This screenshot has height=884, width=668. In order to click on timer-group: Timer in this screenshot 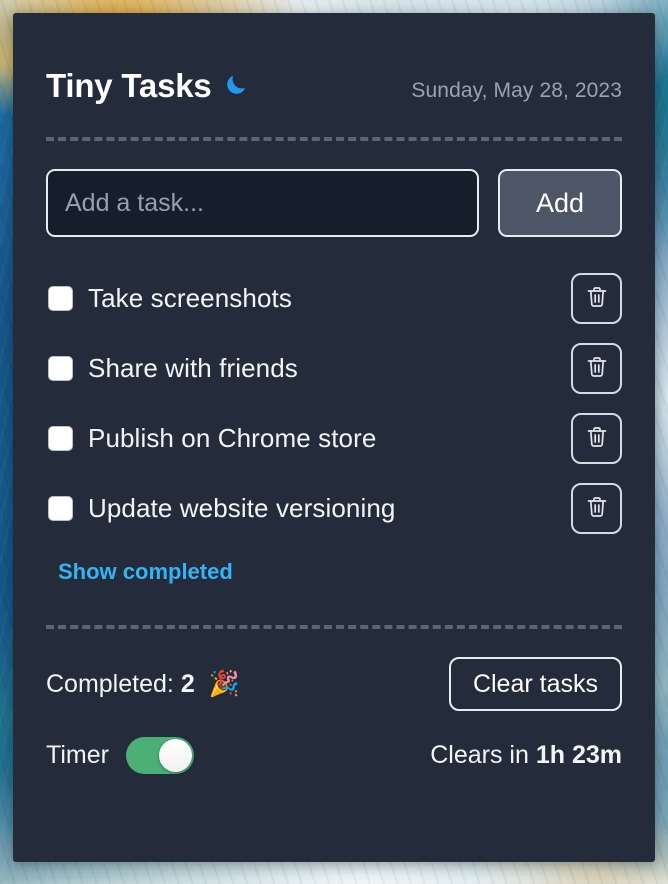, I will do `click(120, 755)`.